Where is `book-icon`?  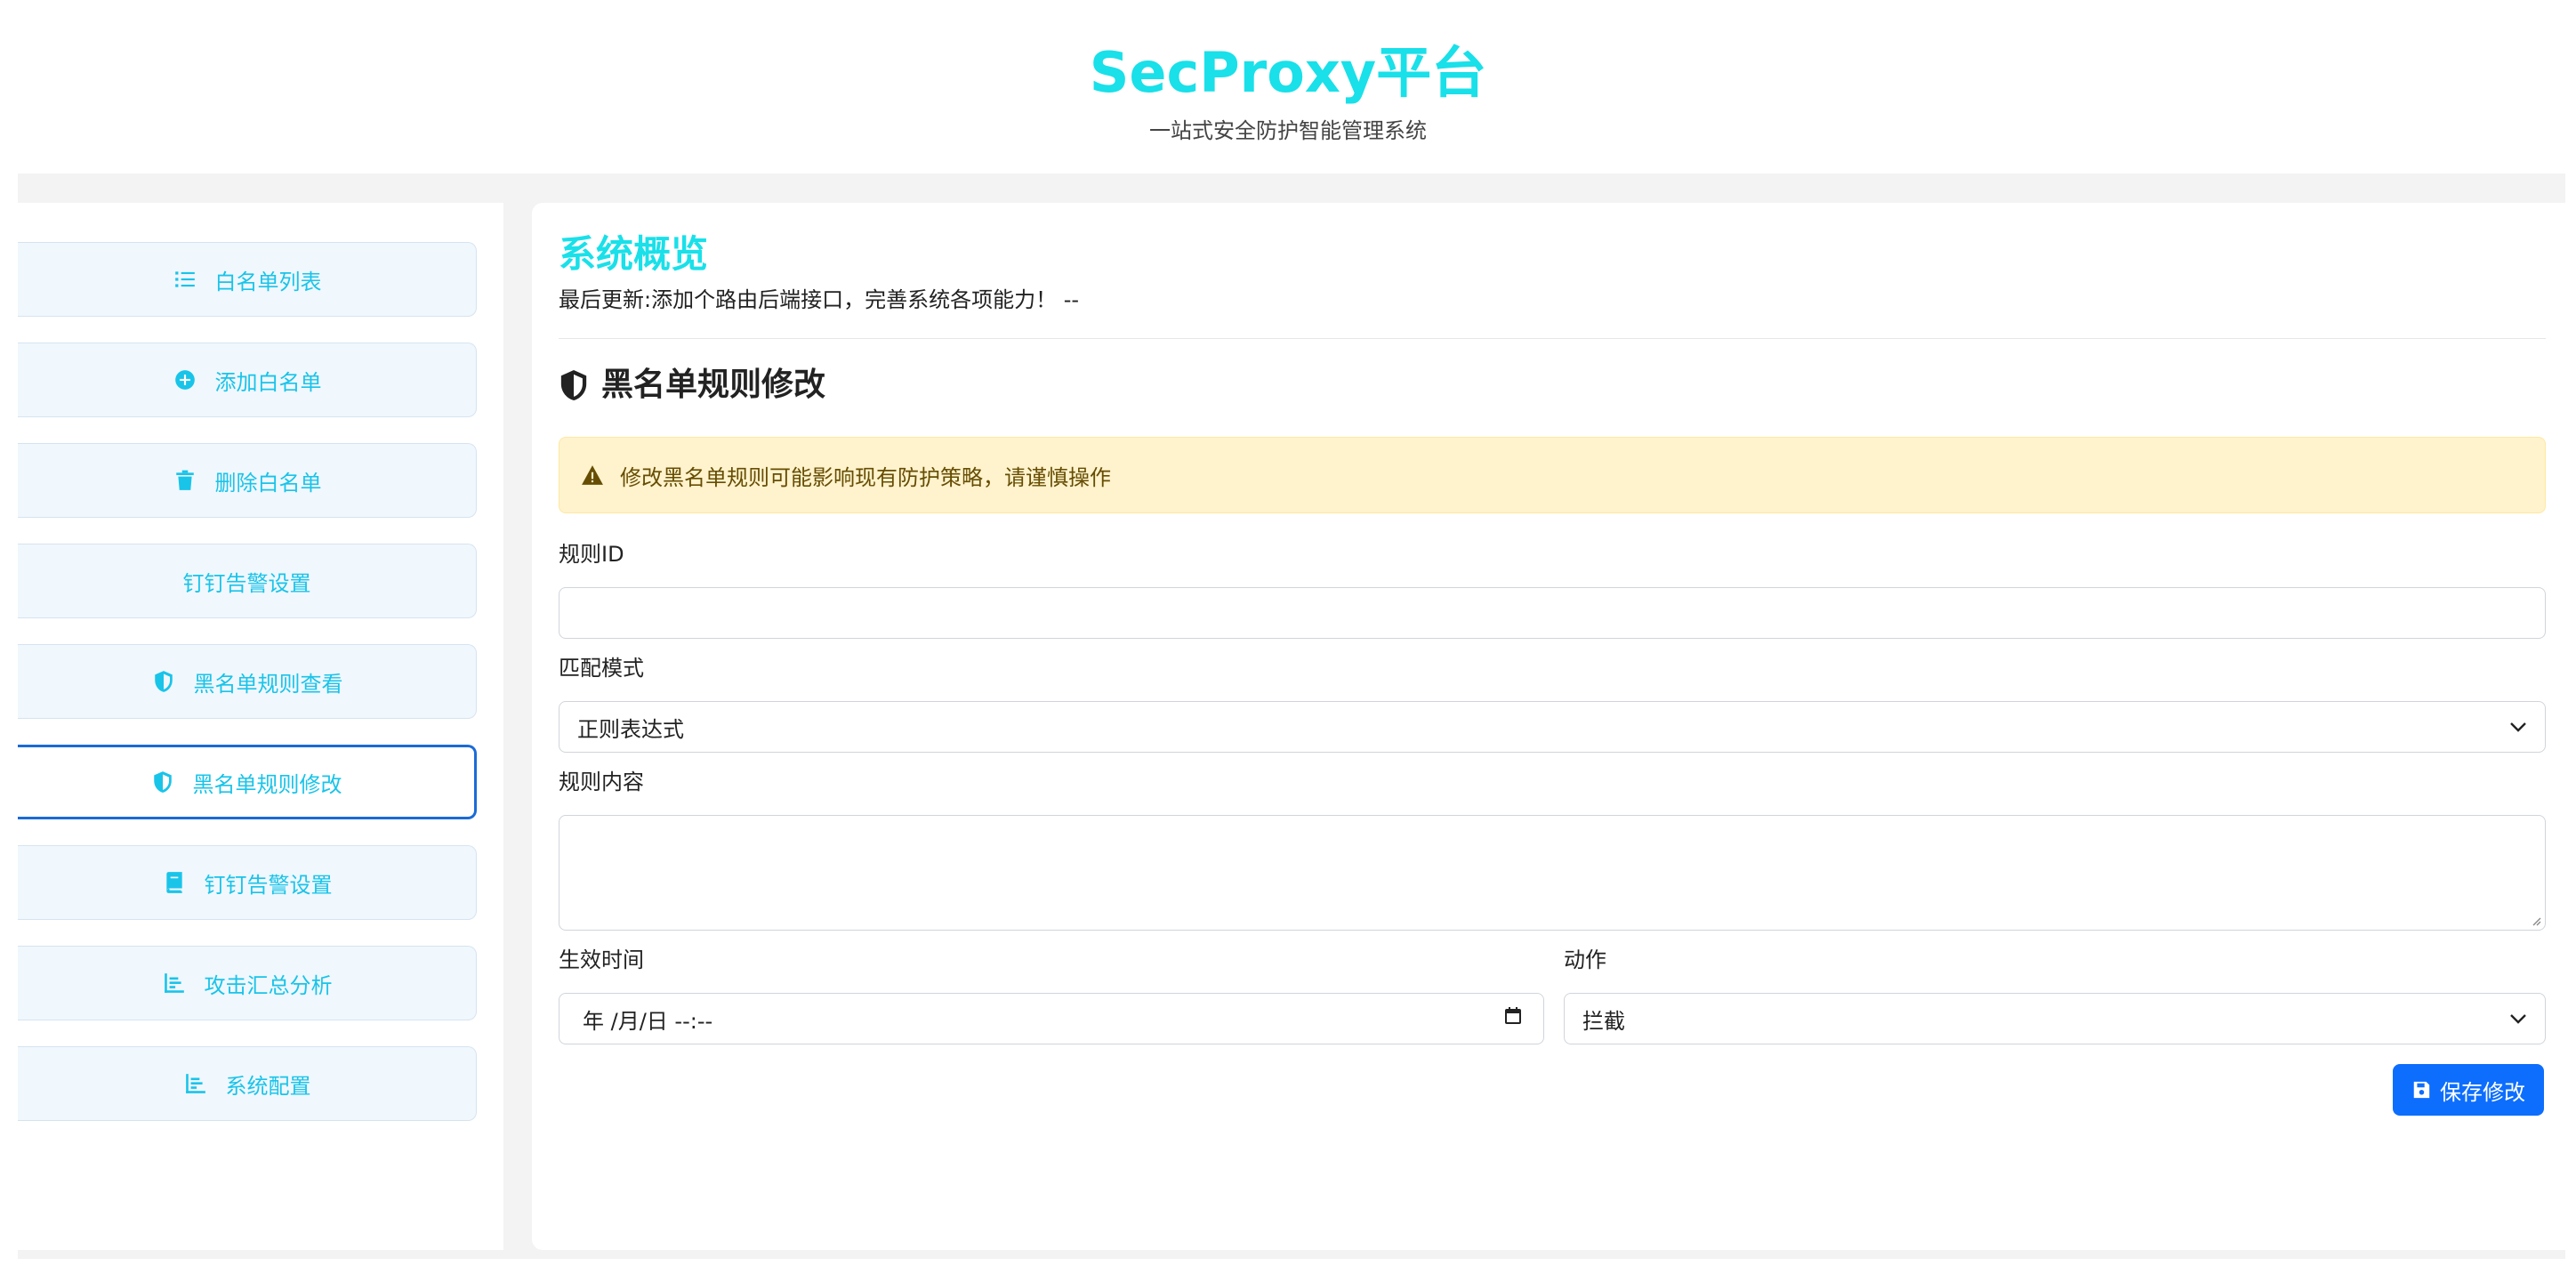 book-icon is located at coordinates (174, 882).